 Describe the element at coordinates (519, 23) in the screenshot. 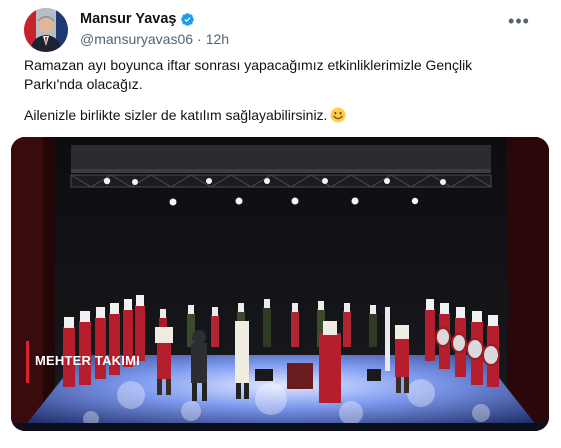

I see `more-icon: •••` at that location.